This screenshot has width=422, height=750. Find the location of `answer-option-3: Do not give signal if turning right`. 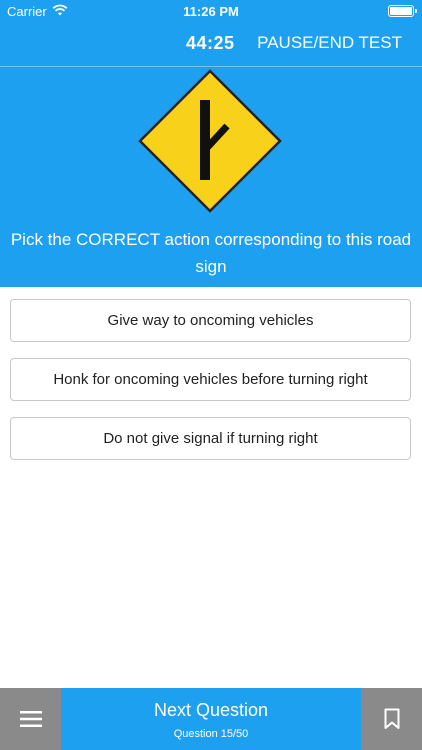

answer-option-3: Do not give signal if turning right is located at coordinates (210, 438).